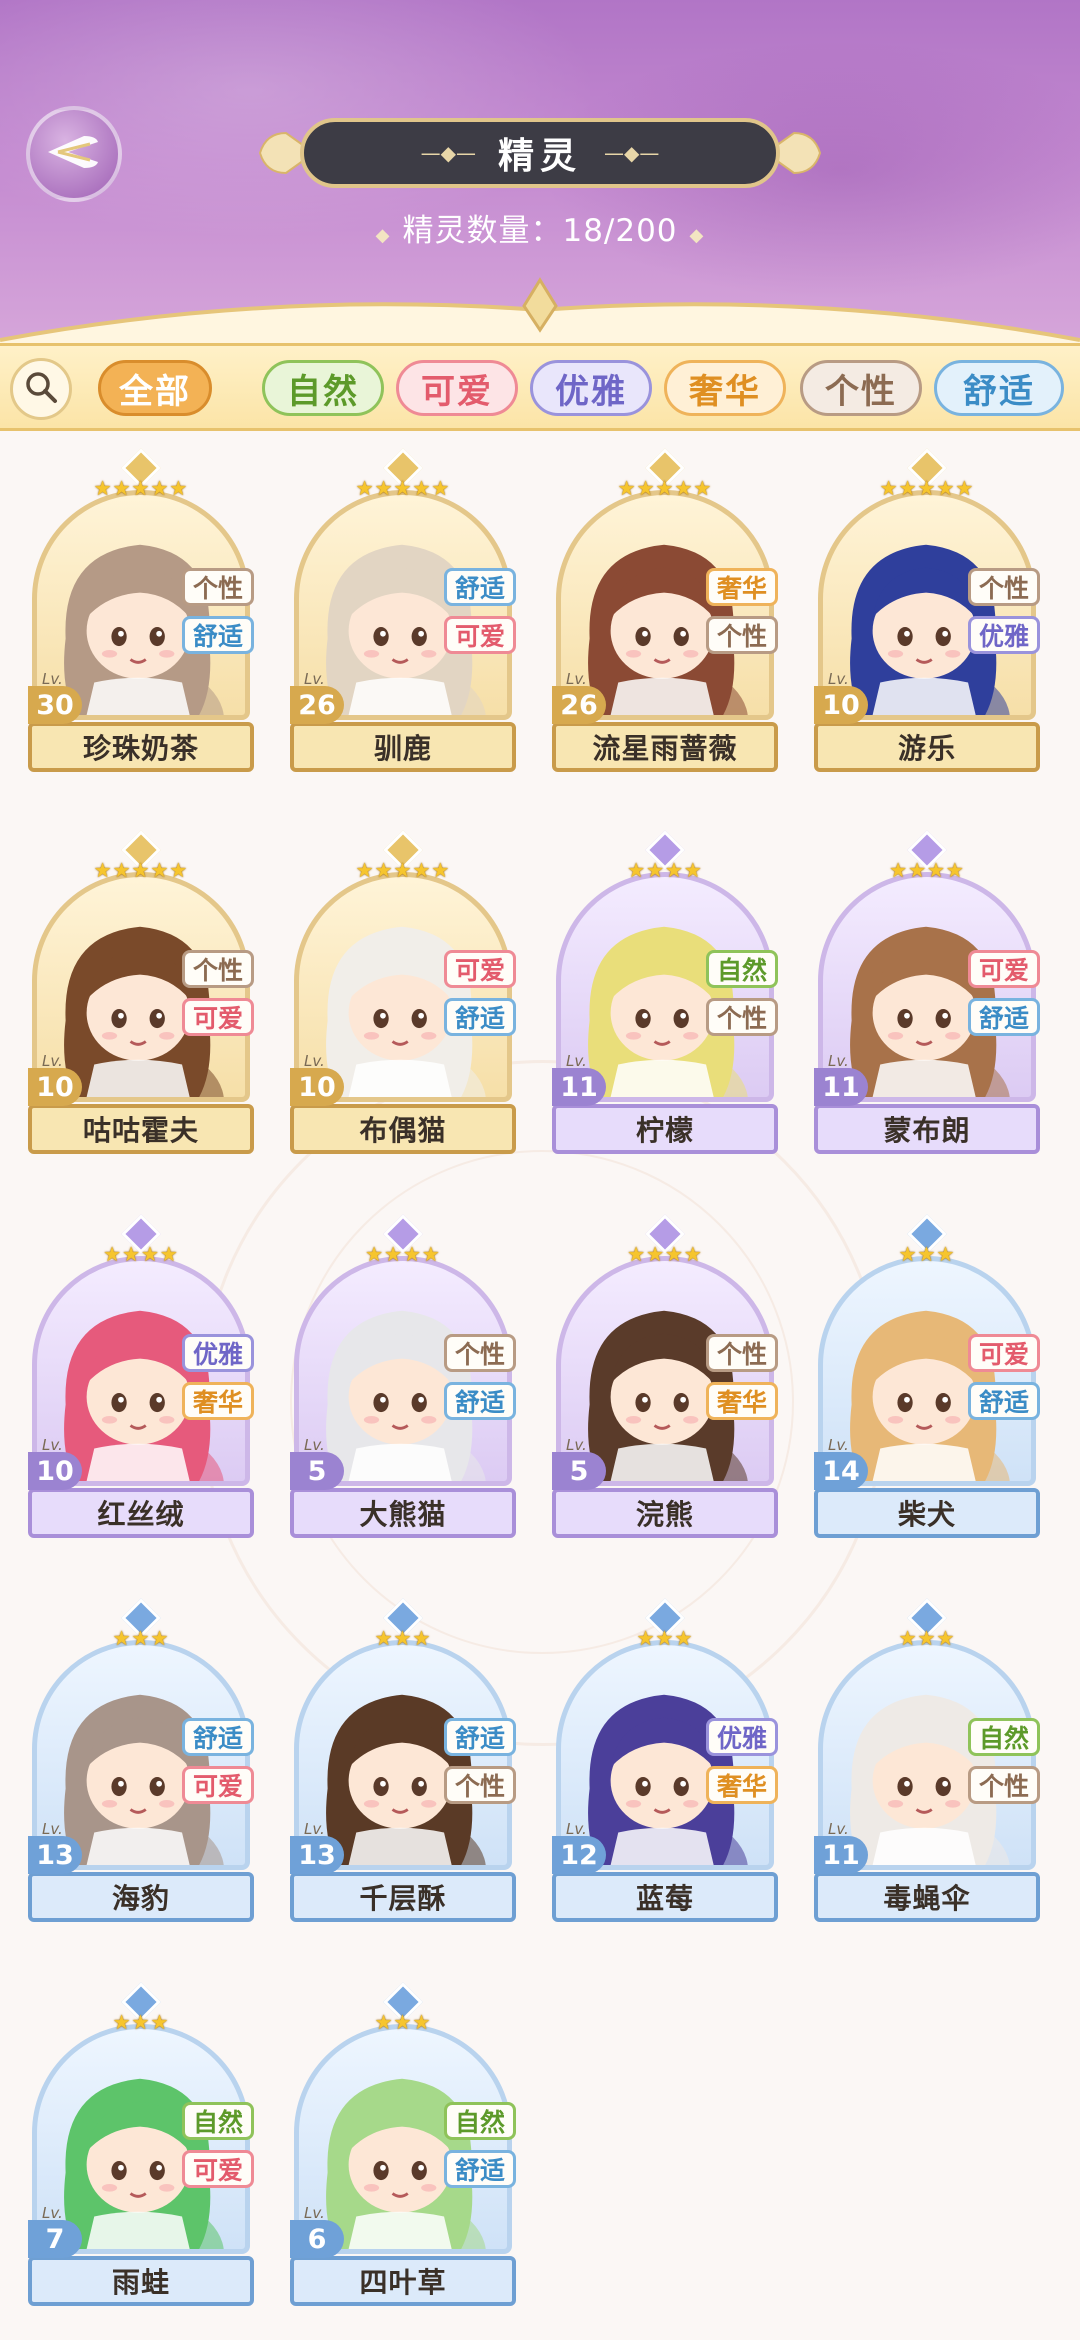 Image resolution: width=1080 pixels, height=2340 pixels. I want to click on sprite-card: ★★★★ 个性 舒适 Lv. 5 大熊猫, so click(403, 1379).